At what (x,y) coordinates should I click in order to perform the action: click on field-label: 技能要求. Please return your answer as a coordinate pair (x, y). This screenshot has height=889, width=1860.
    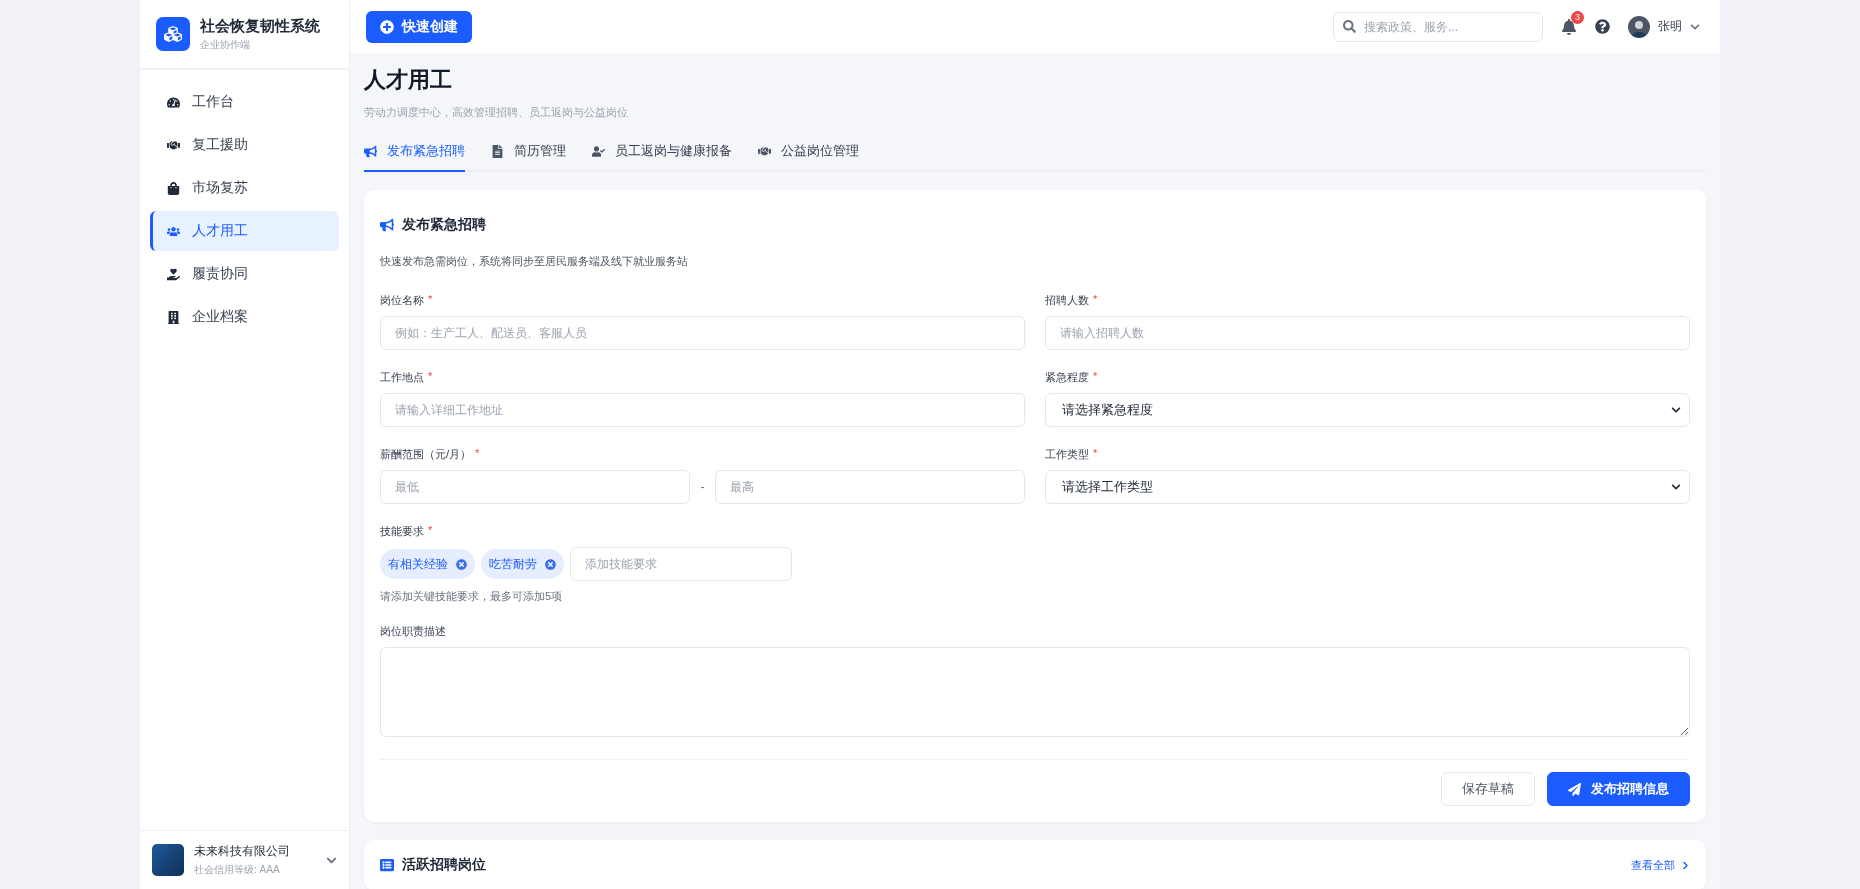
    Looking at the image, I should click on (402, 531).